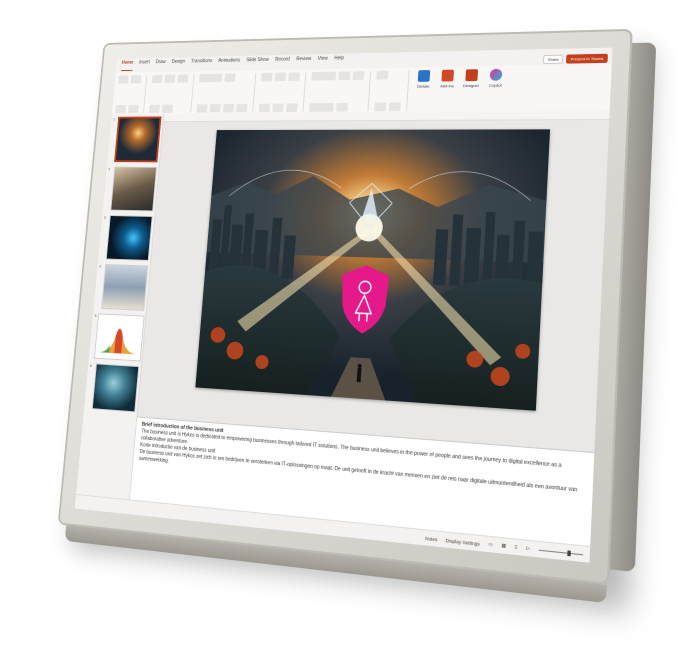 This screenshot has width=688, height=655. I want to click on arrange-button, so click(344, 76).